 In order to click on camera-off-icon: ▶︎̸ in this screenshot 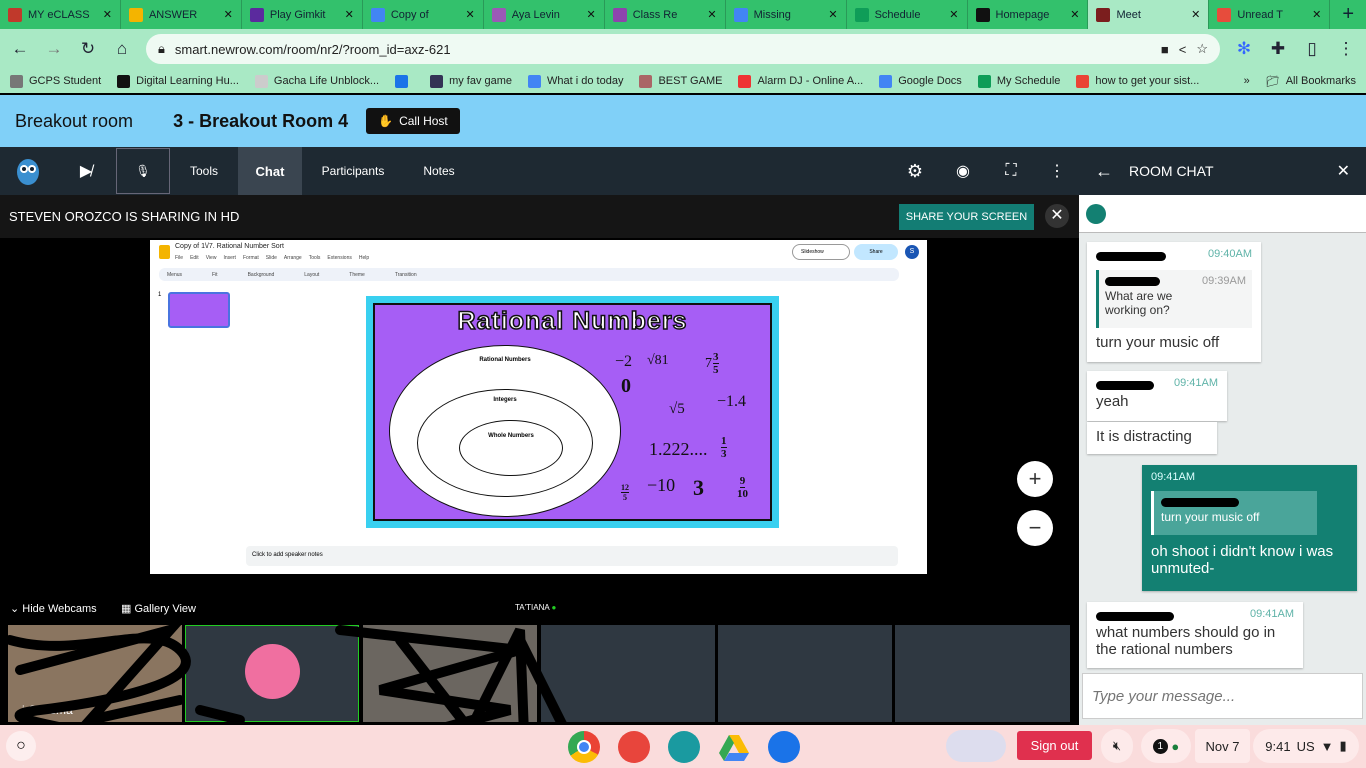, I will do `click(86, 171)`.